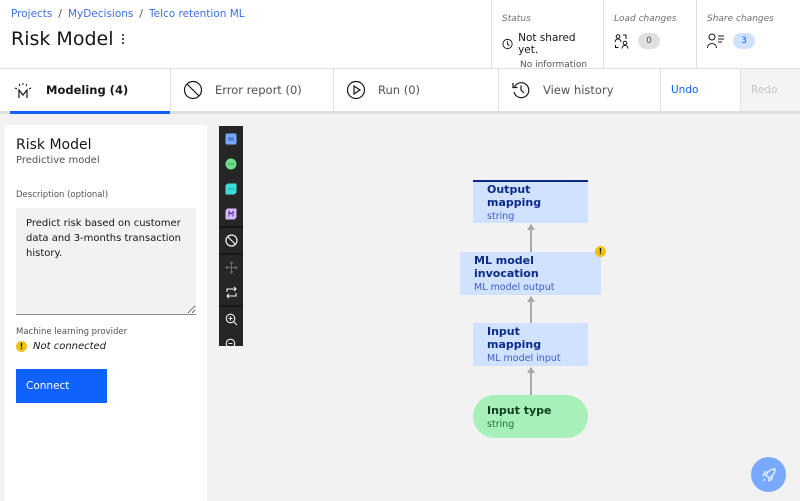  I want to click on rocket-icon, so click(768, 474).